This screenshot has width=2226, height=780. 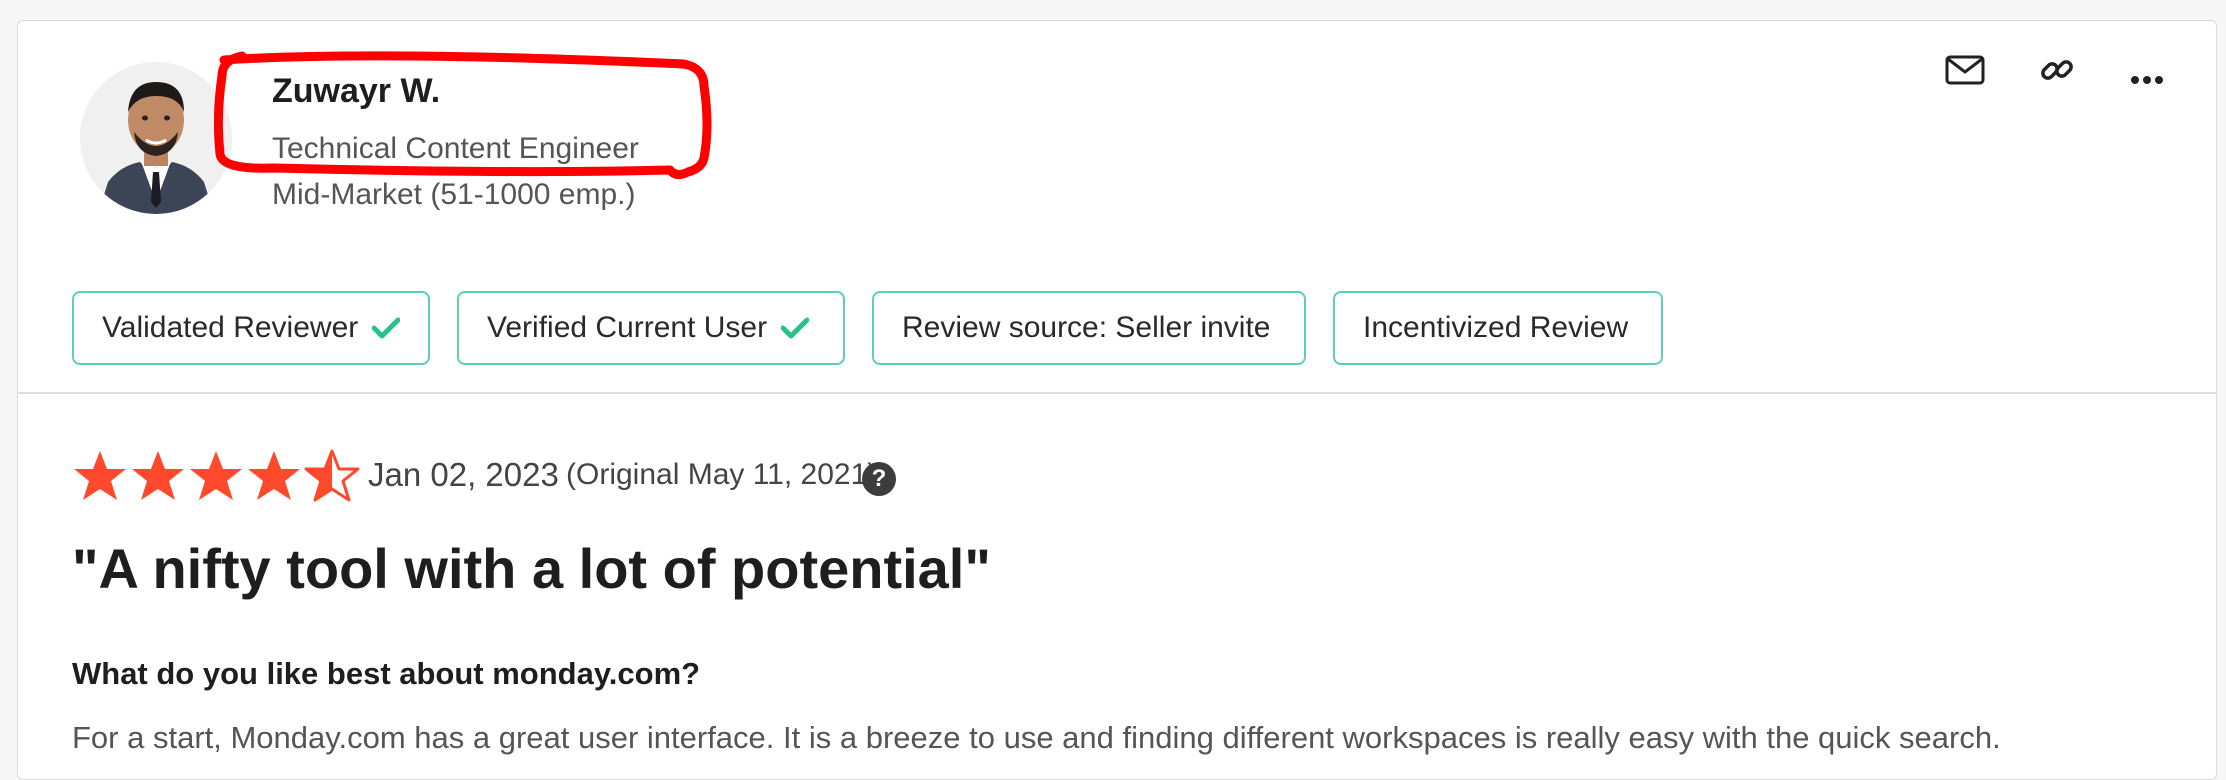 I want to click on review-question: What do you like best about monday.com?, so click(x=386, y=673).